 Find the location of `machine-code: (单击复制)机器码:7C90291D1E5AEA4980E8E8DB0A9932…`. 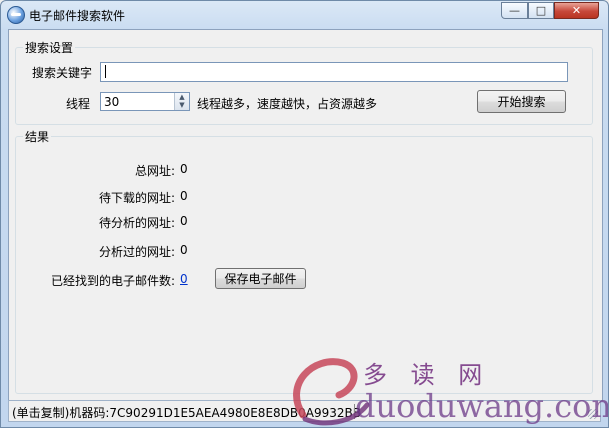

machine-code: (单击复制)机器码:7C90291D1E5AEA4980E8E8DB0A9932… is located at coordinates (186, 412).